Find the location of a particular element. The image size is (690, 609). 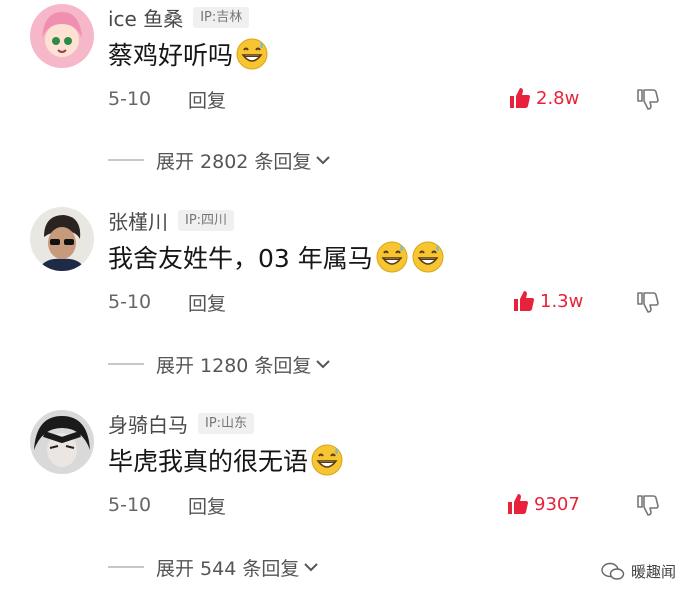

username: 身骑白马 is located at coordinates (148, 423).